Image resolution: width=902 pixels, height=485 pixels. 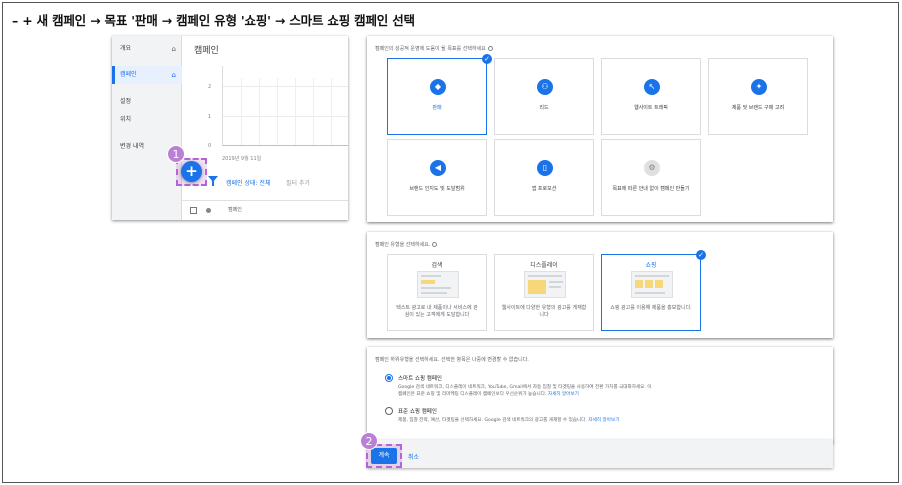 What do you see at coordinates (389, 411) in the screenshot?
I see `standard-shopping-radio` at bounding box center [389, 411].